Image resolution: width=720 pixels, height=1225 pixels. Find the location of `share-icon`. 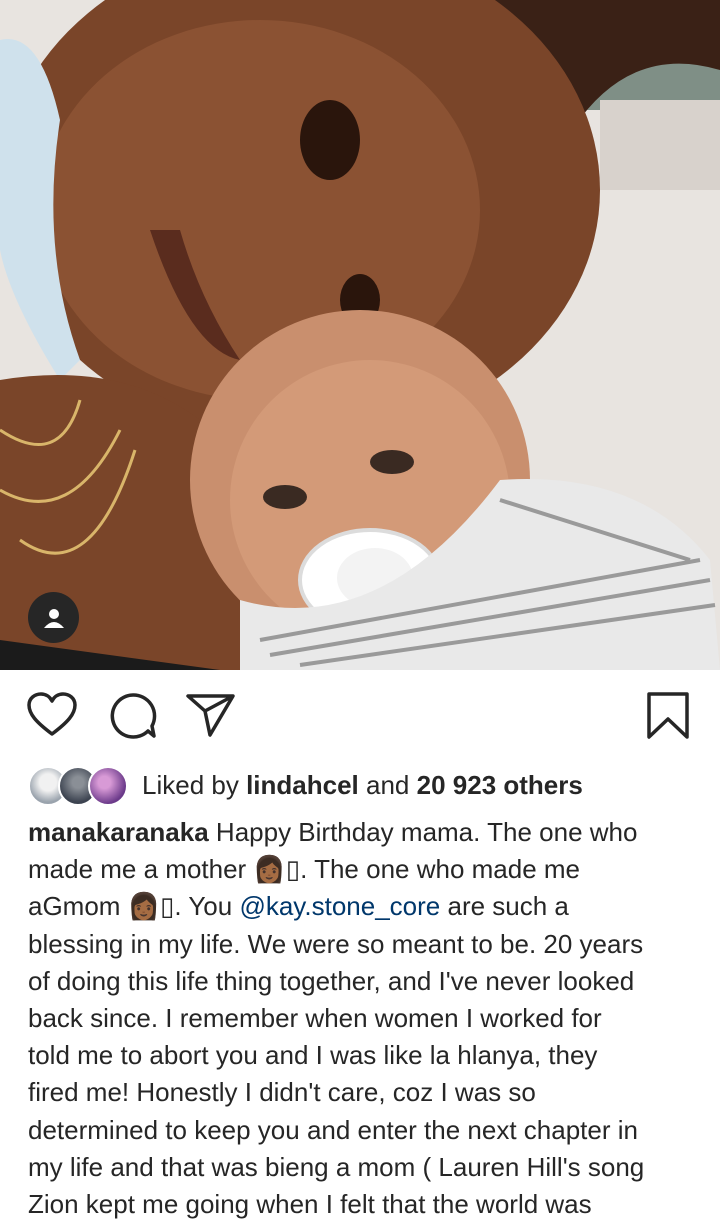

share-icon is located at coordinates (210, 715).